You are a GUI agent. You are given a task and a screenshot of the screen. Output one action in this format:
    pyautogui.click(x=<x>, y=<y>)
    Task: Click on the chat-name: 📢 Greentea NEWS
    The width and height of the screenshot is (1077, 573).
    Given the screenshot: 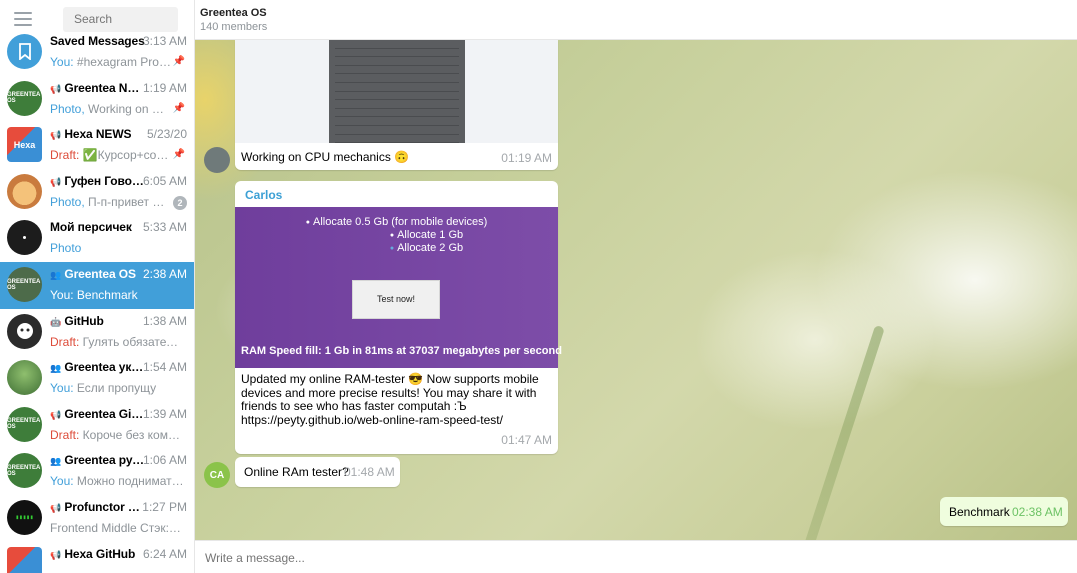 What is the action you would take?
    pyautogui.click(x=97, y=87)
    